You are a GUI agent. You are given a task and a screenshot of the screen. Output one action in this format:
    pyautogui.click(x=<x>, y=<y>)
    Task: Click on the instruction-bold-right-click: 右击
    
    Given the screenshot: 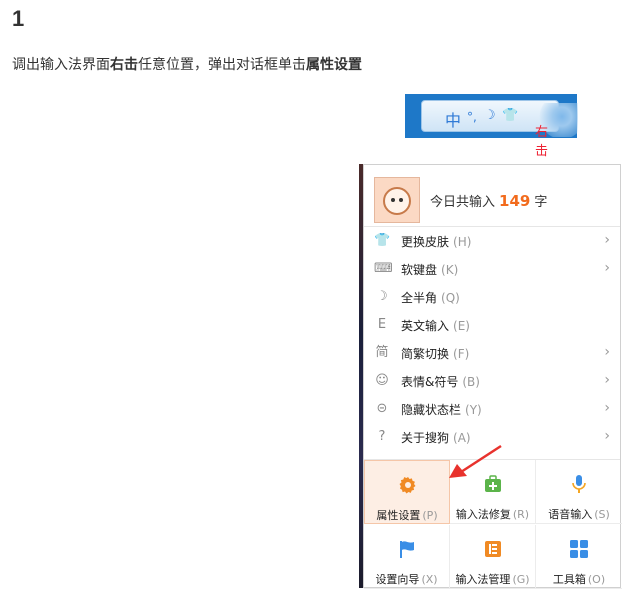 What is the action you would take?
    pyautogui.click(x=124, y=65)
    